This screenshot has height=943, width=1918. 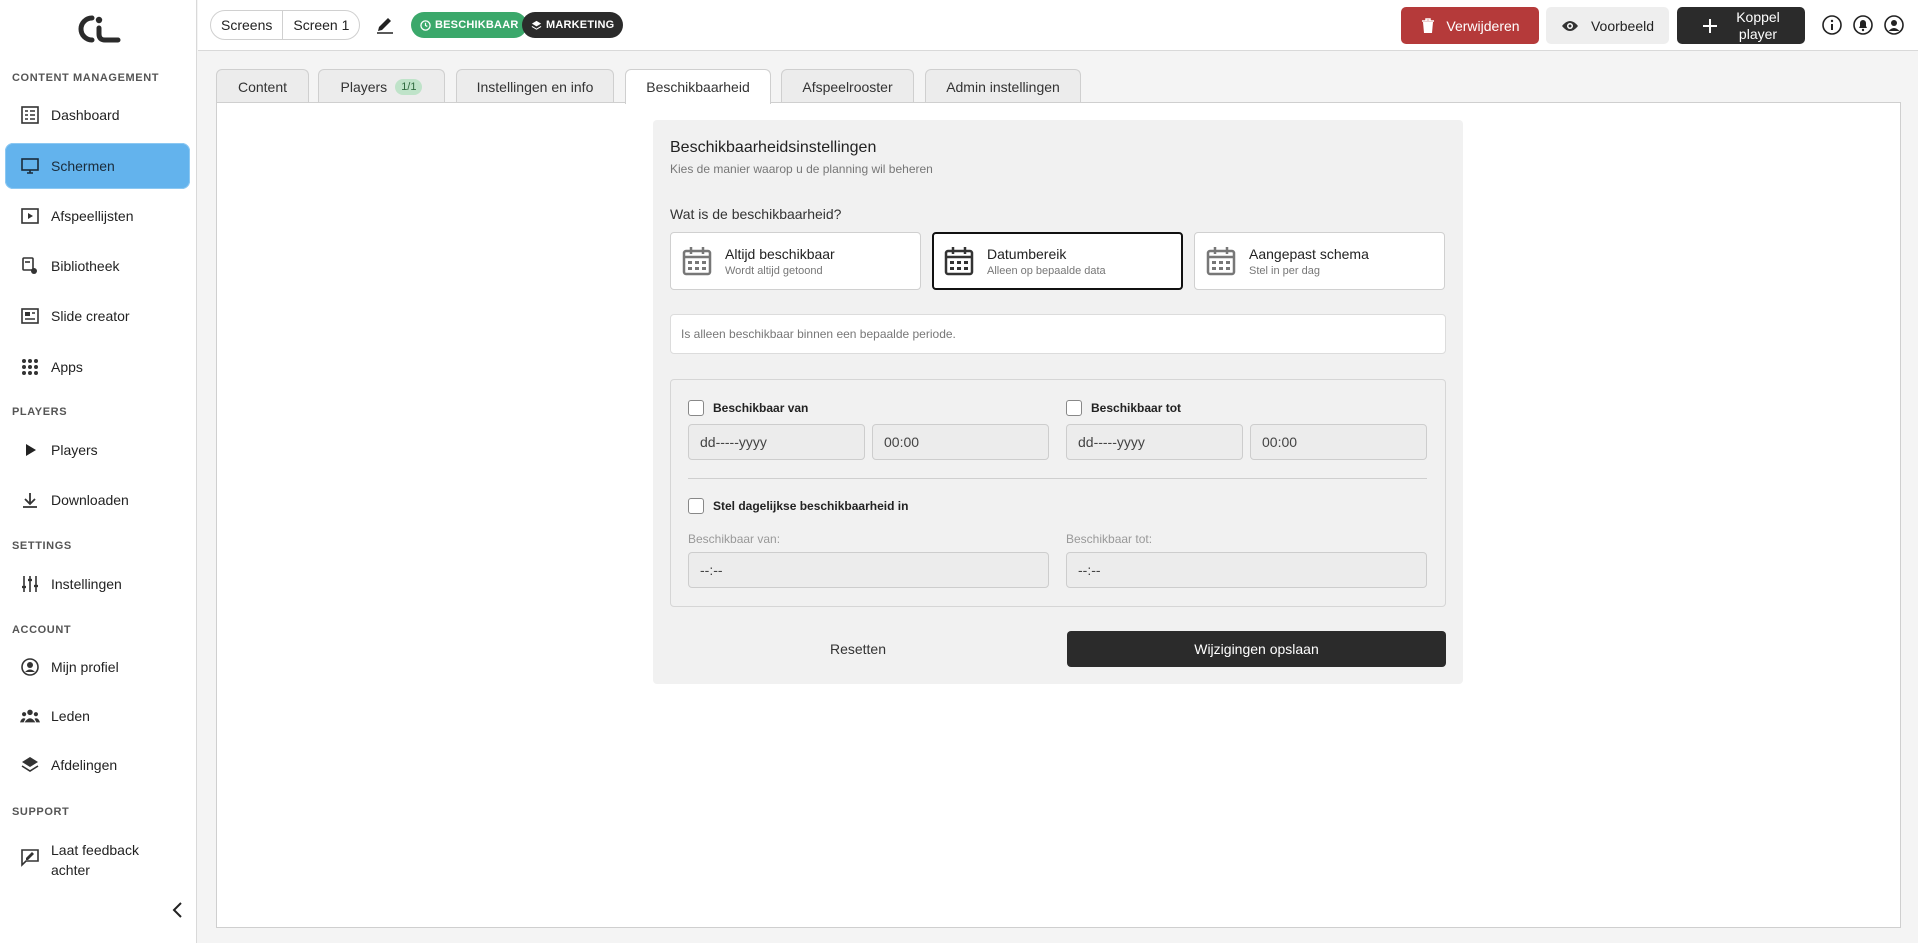 What do you see at coordinates (1057, 478) in the screenshot?
I see `divider` at bounding box center [1057, 478].